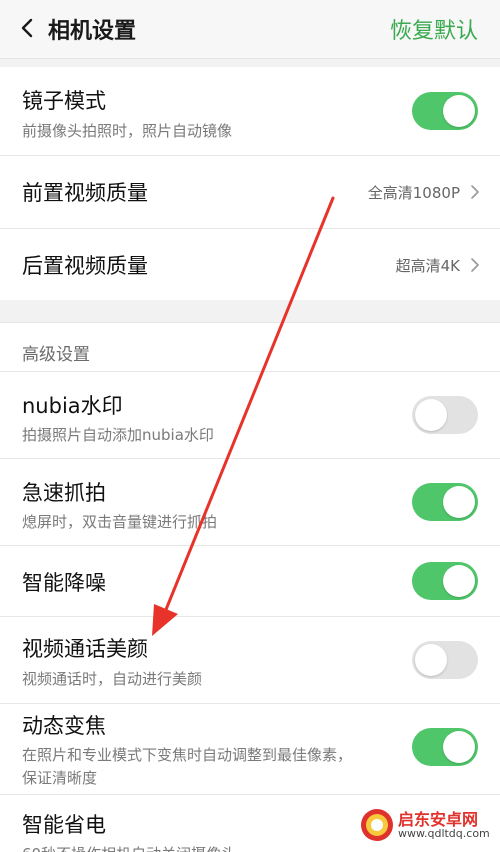 This screenshot has height=852, width=500. Describe the element at coordinates (118, 435) in the screenshot. I see `setting-subtitle: 拍摄照片自动添加nubia水印` at that location.